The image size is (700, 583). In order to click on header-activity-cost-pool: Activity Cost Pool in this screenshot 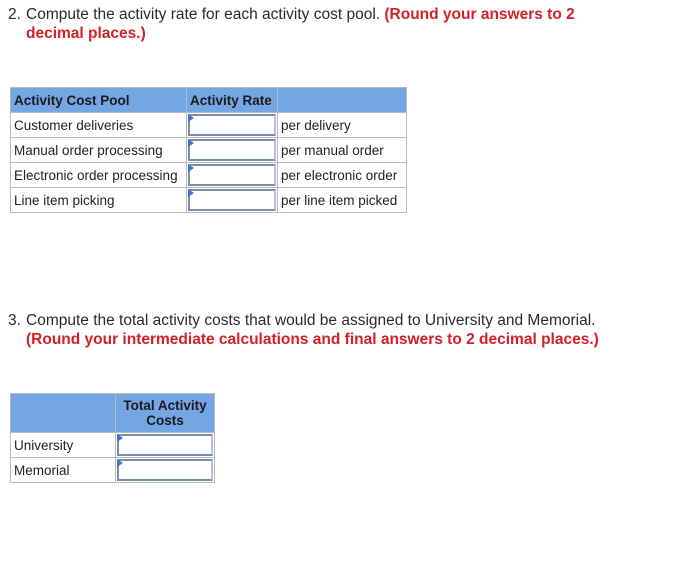, I will do `click(98, 100)`.